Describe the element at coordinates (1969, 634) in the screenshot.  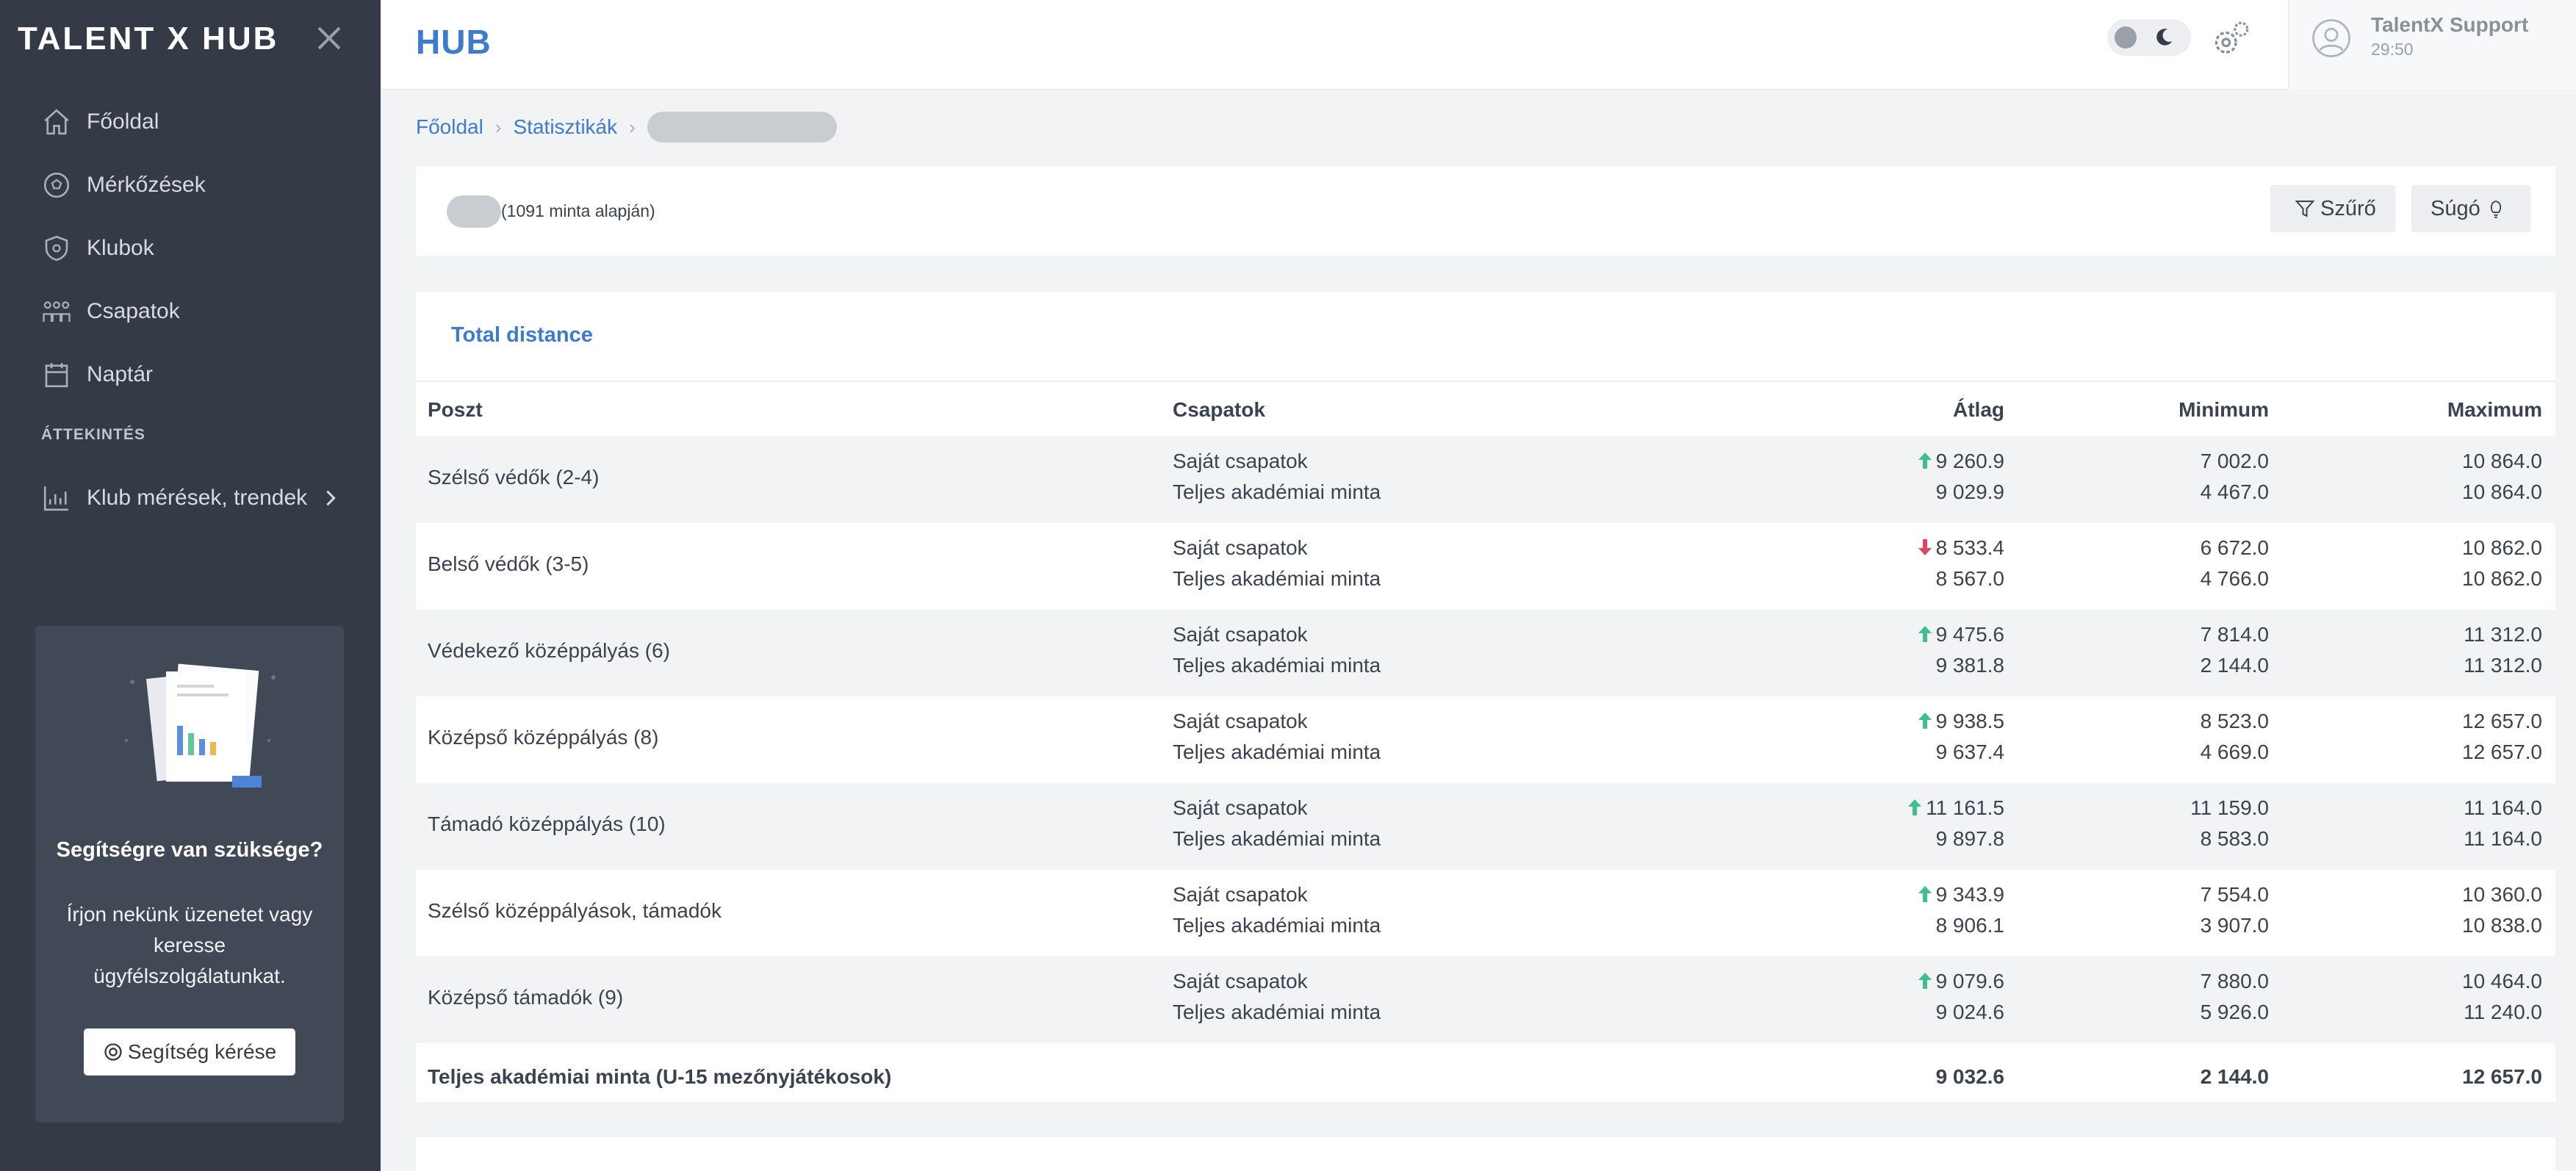
I see `own-average-value: 9 475.6` at that location.